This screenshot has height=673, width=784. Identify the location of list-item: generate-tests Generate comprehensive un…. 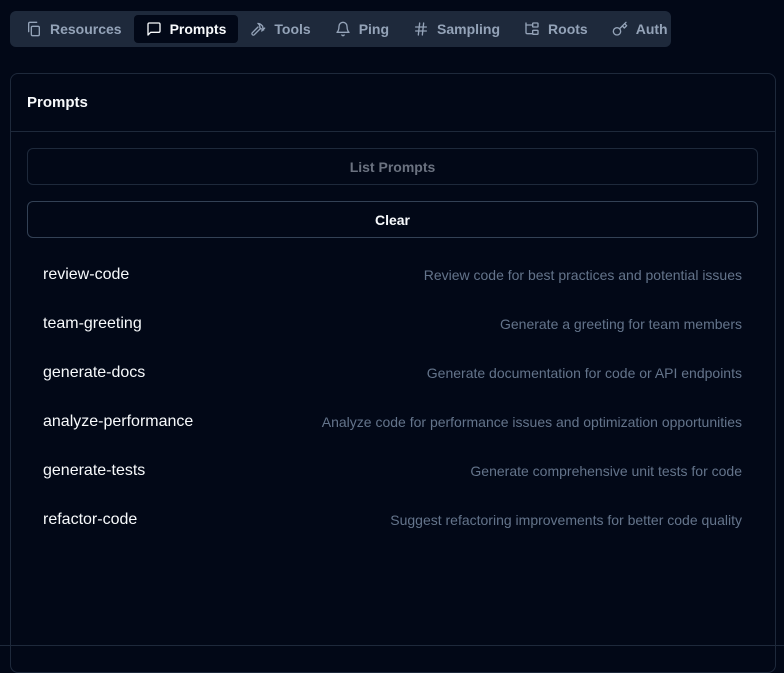
(392, 470).